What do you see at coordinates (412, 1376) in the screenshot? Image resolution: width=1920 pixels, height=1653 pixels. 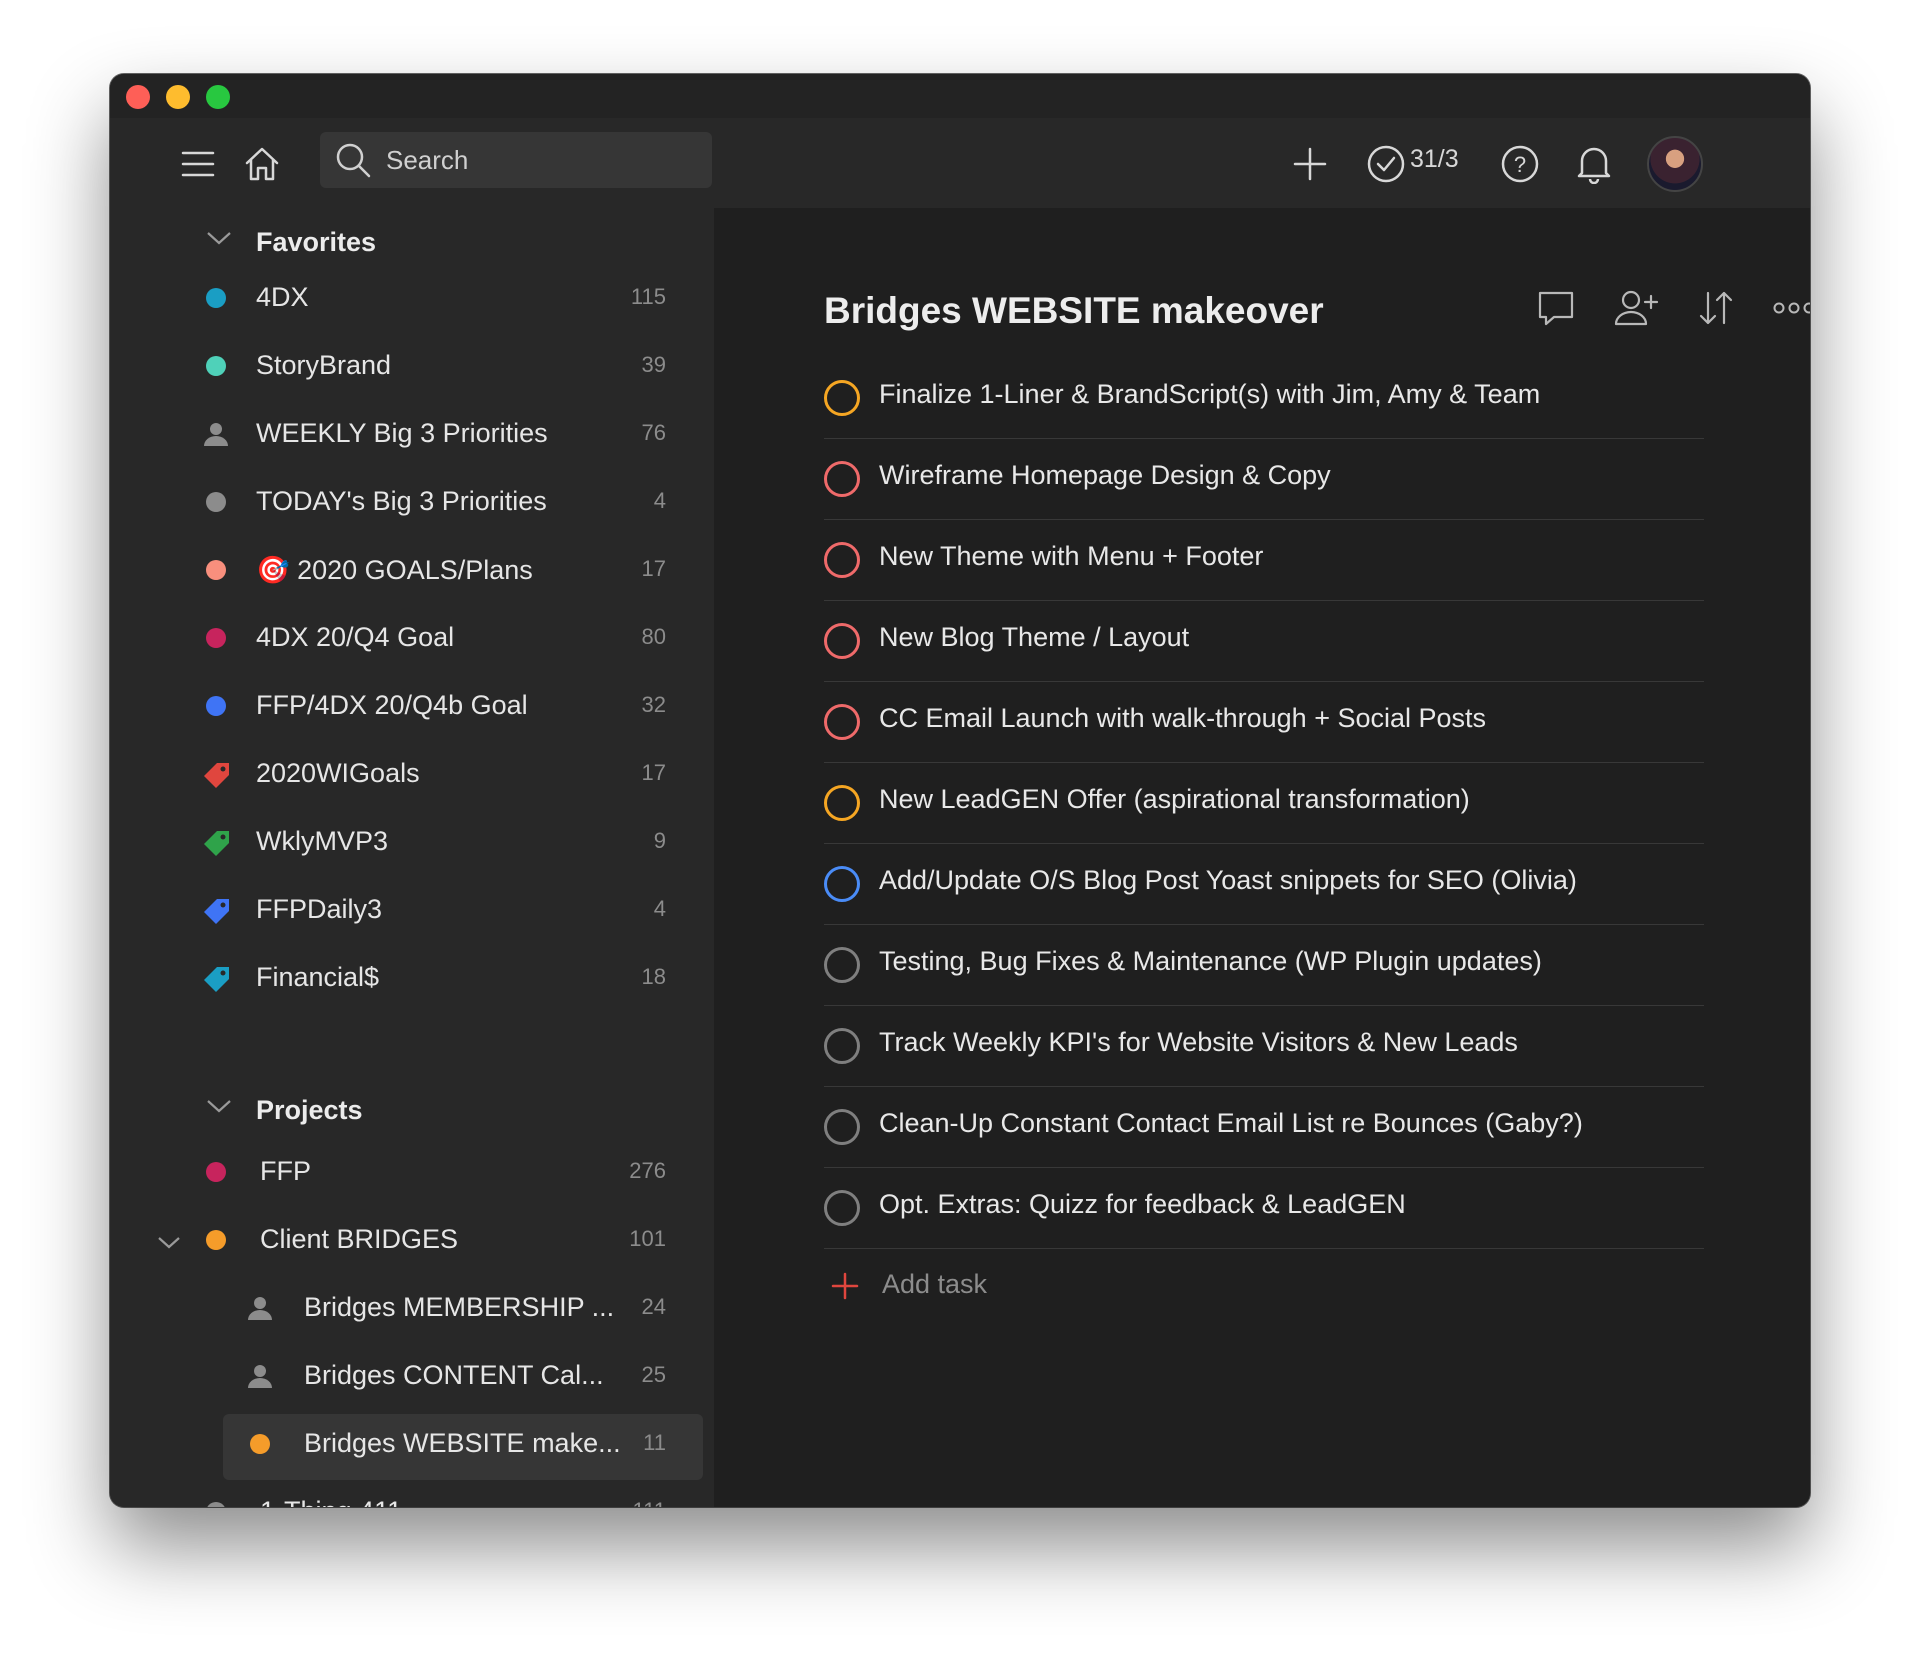 I see `project-item: Bridges CONTENT Cal... 25` at bounding box center [412, 1376].